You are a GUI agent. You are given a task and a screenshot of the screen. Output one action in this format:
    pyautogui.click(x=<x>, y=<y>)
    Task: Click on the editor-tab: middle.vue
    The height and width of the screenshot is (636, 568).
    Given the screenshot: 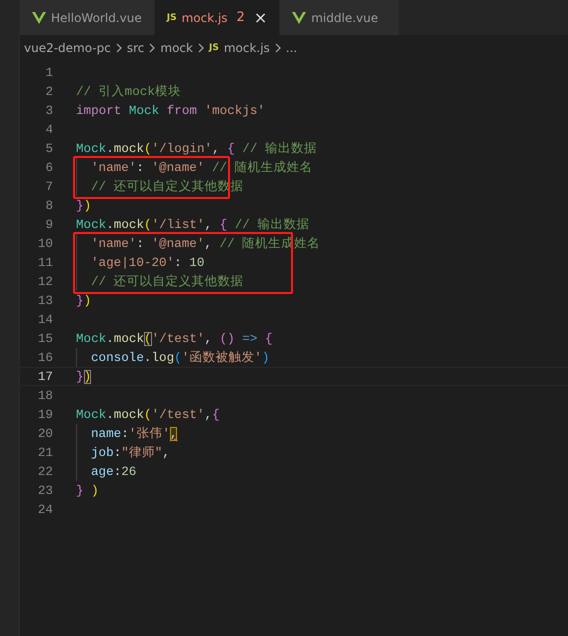 What is the action you would take?
    pyautogui.click(x=340, y=17)
    